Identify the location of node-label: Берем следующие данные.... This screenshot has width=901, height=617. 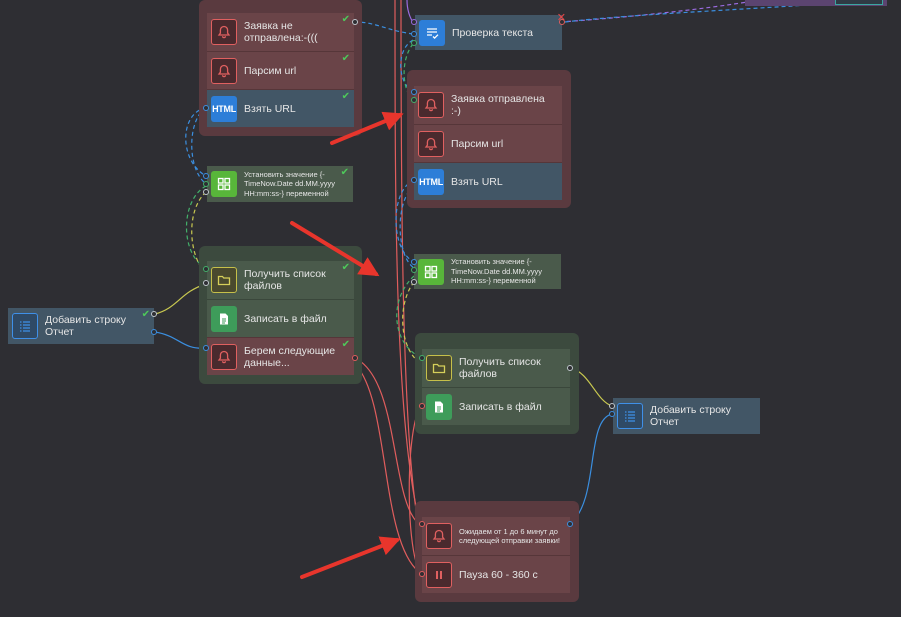
(290, 356).